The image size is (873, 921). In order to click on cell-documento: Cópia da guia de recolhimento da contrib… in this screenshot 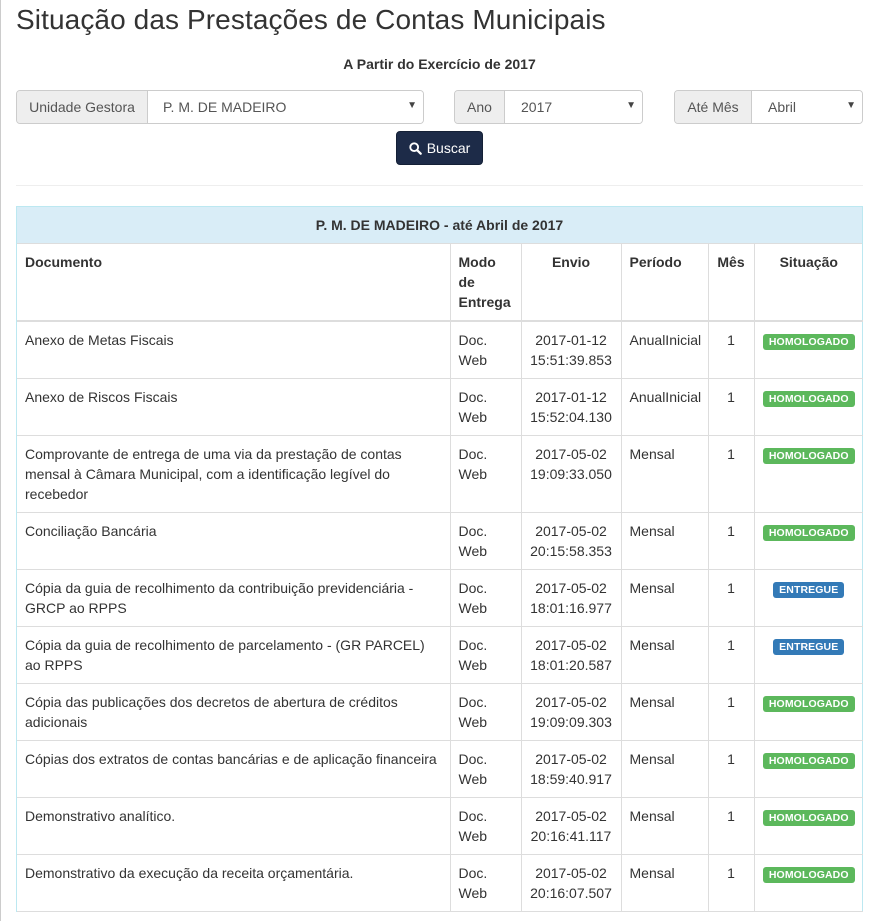, I will do `click(234, 598)`.